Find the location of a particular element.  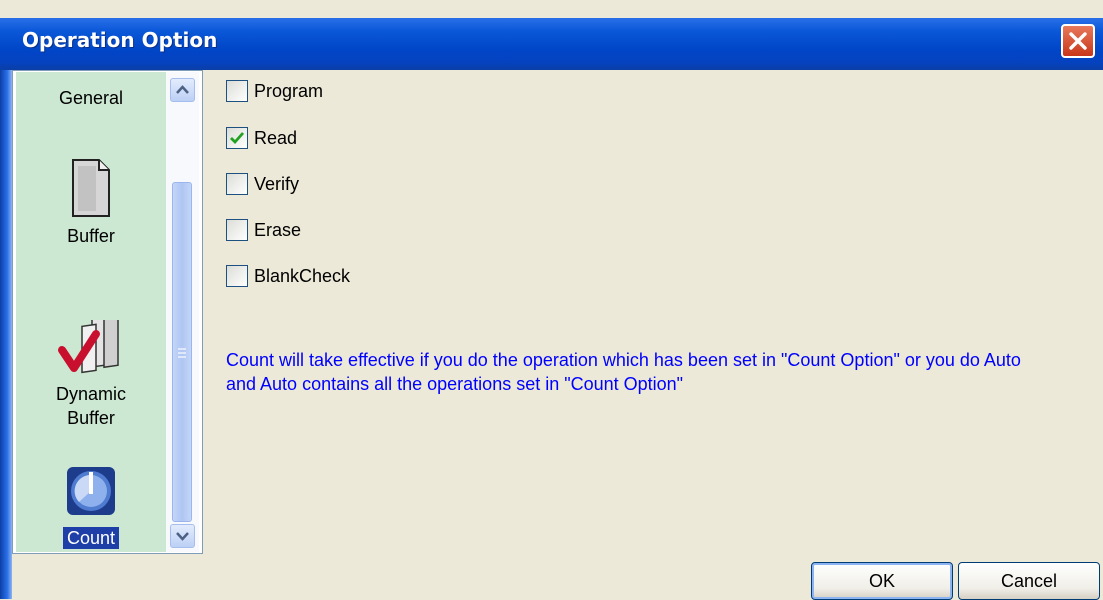

title-bar: Operation Option is located at coordinates (551, 44).